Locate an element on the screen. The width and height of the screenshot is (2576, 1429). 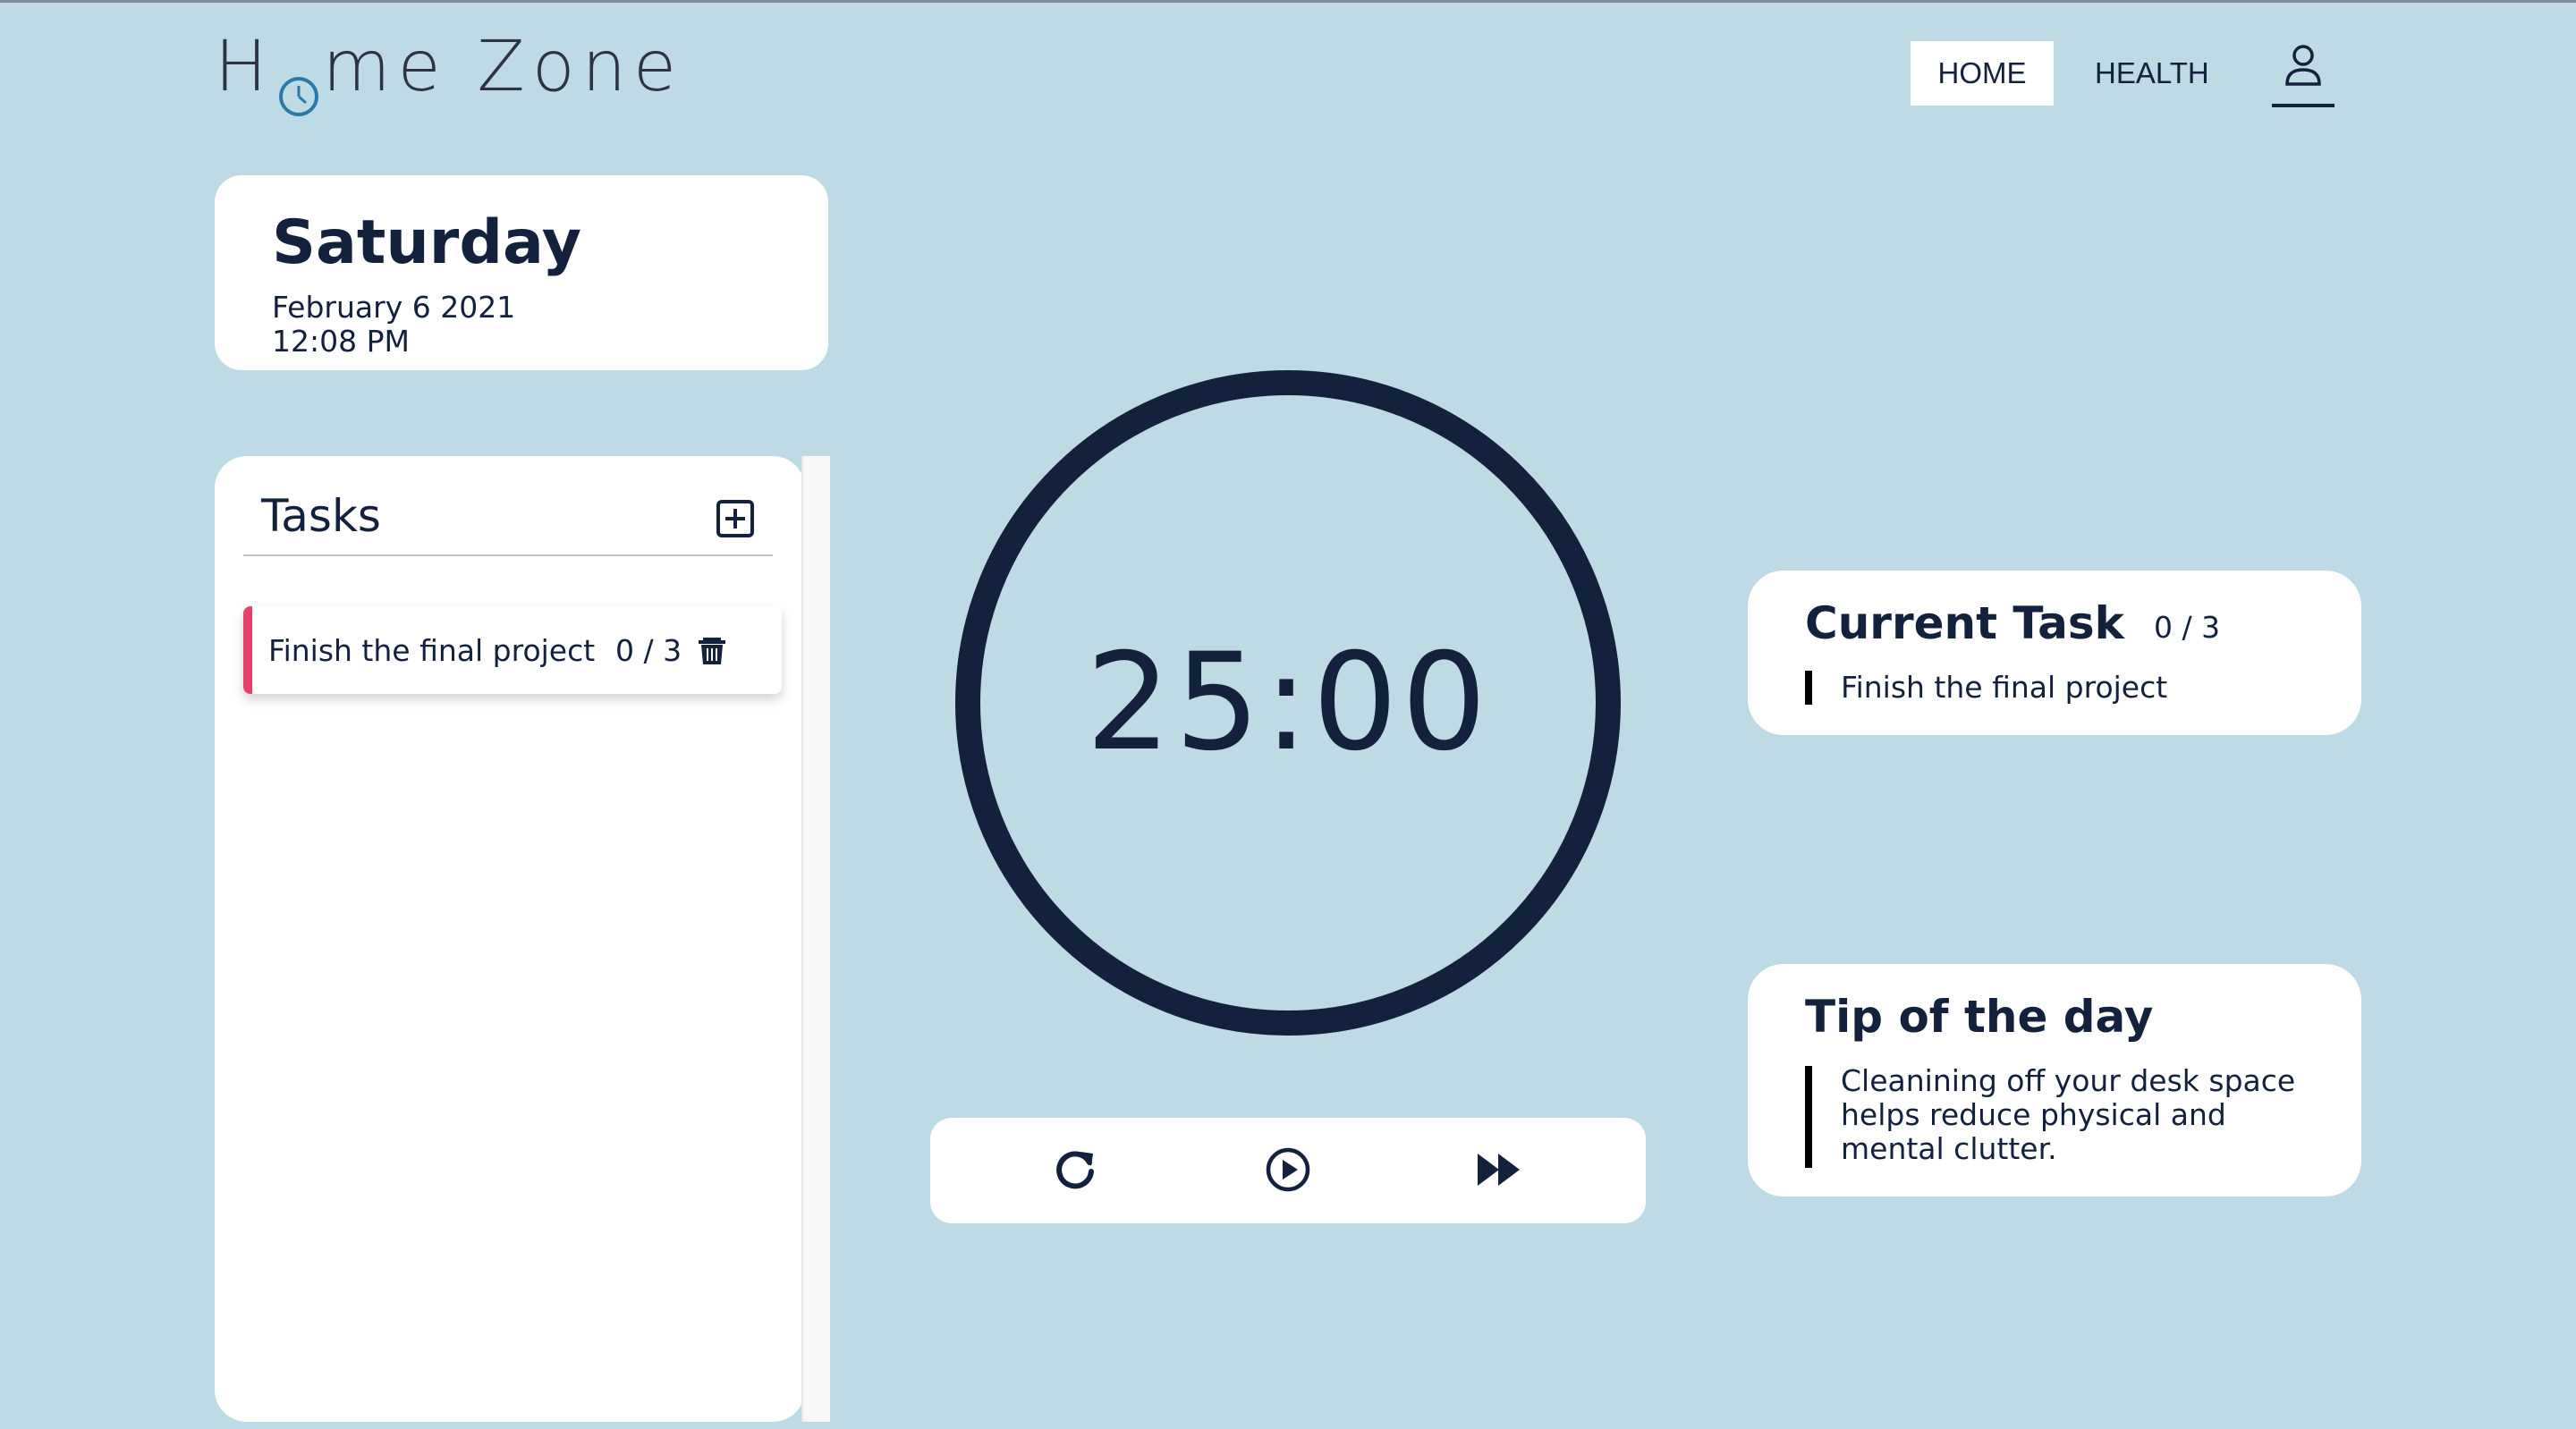
clock-icon is located at coordinates (298, 85).